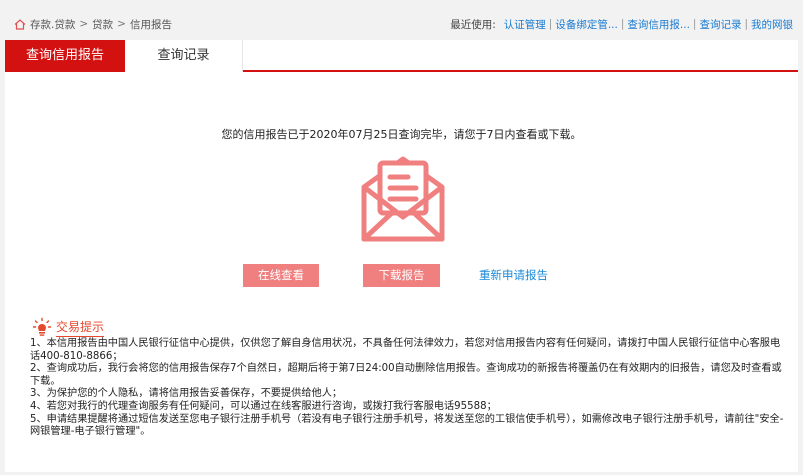 This screenshot has height=475, width=803. I want to click on breadcrumb-item-credit-report: 信用报告, so click(150, 24).